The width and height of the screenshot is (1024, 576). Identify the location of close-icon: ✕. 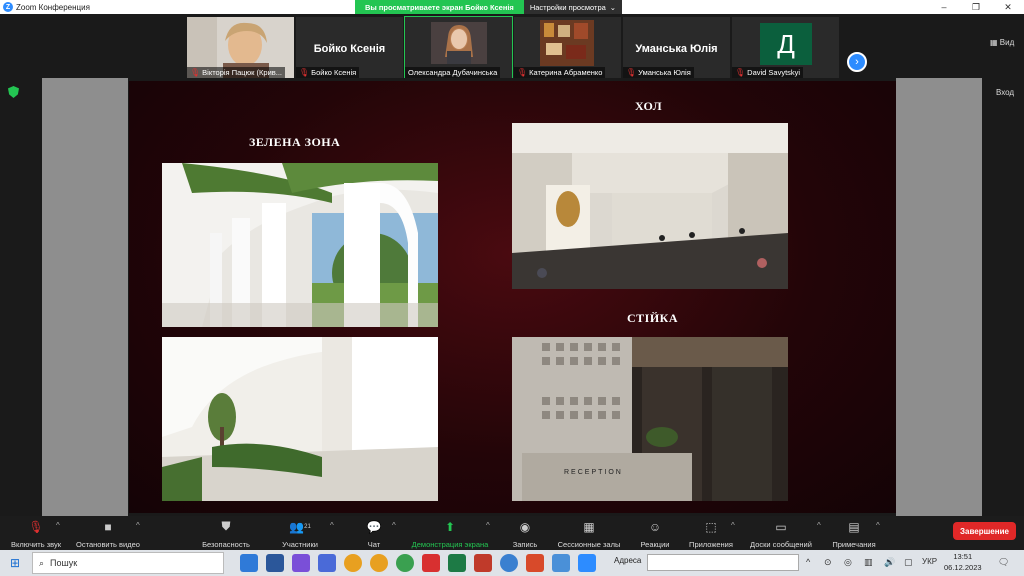
(1008, 7).